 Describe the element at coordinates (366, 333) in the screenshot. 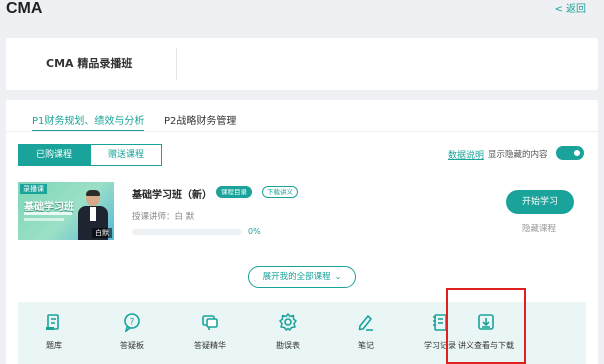

I see `tool-notes: 笔记` at that location.